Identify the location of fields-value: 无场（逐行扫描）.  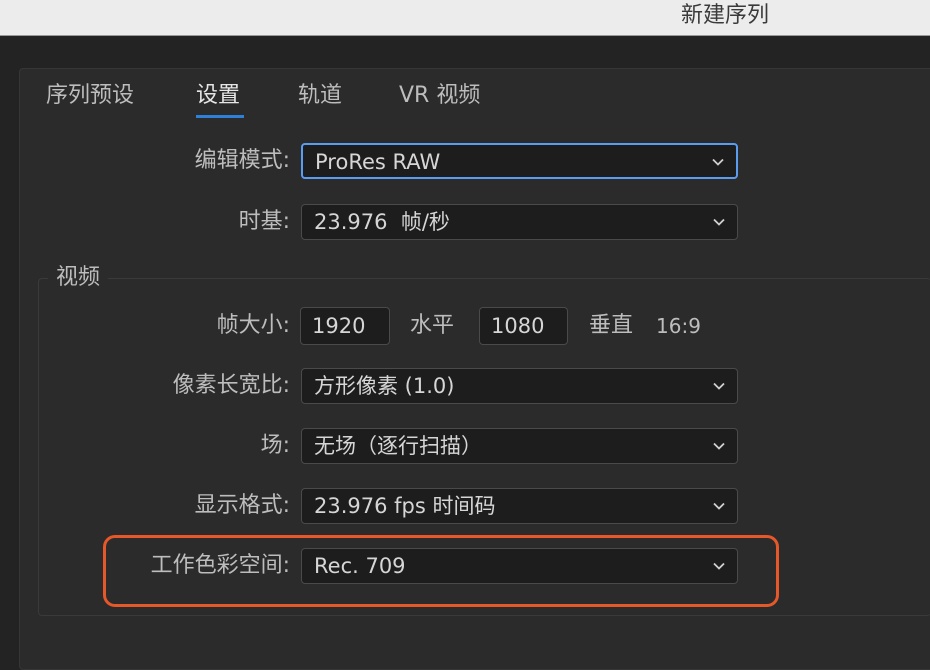
(398, 446).